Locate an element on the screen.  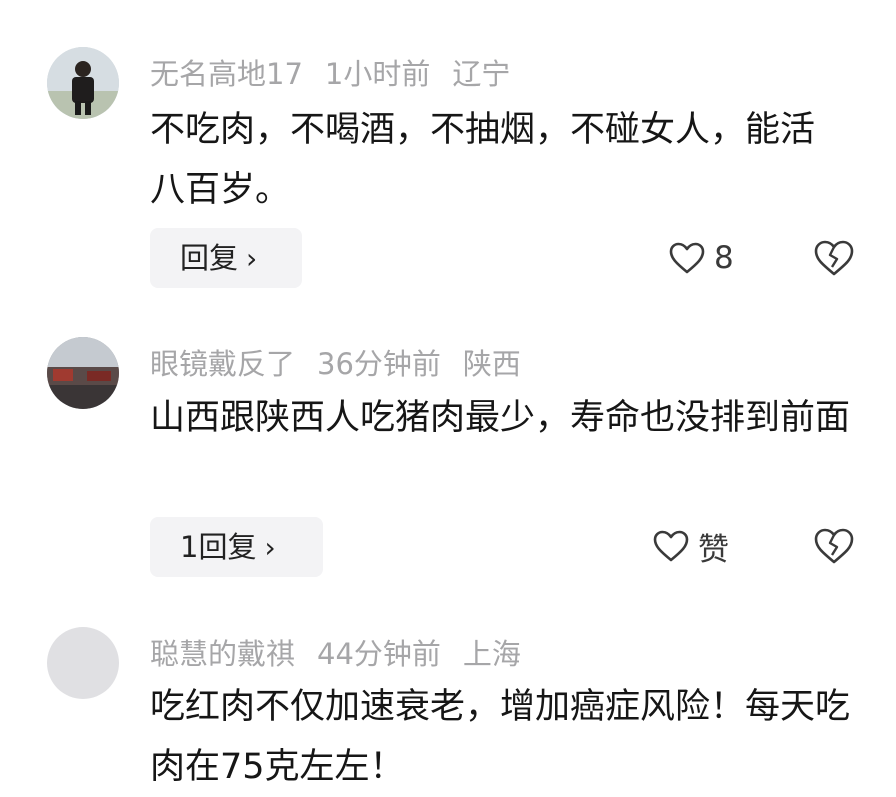
username: 聪慧的戴祺 is located at coordinates (222, 654).